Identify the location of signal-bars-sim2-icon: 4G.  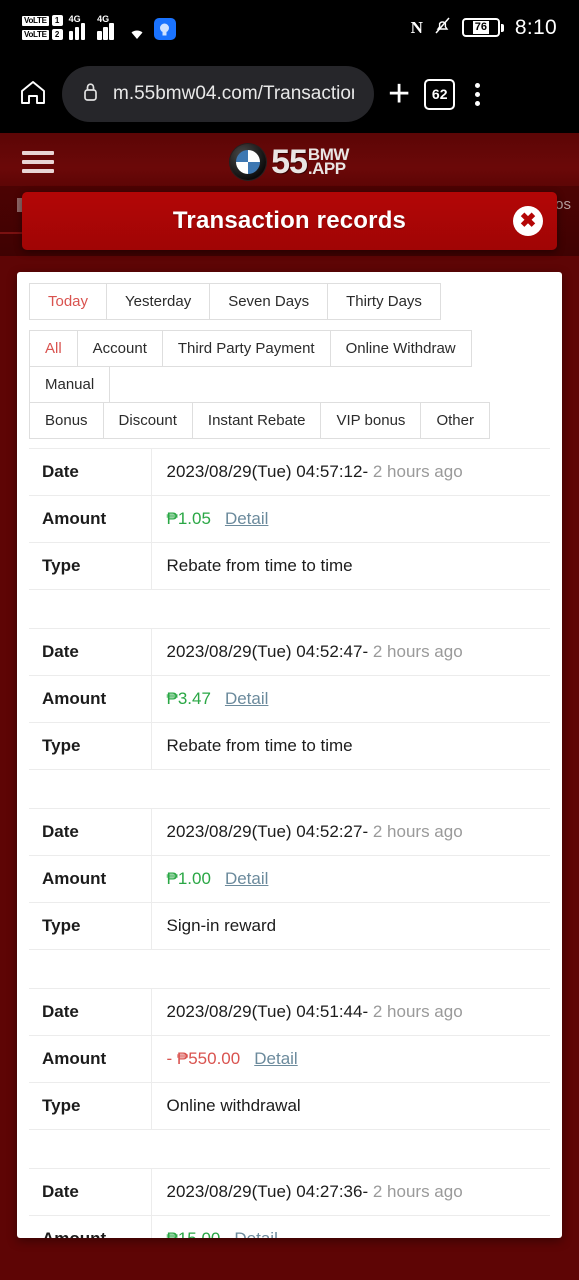
(108, 27).